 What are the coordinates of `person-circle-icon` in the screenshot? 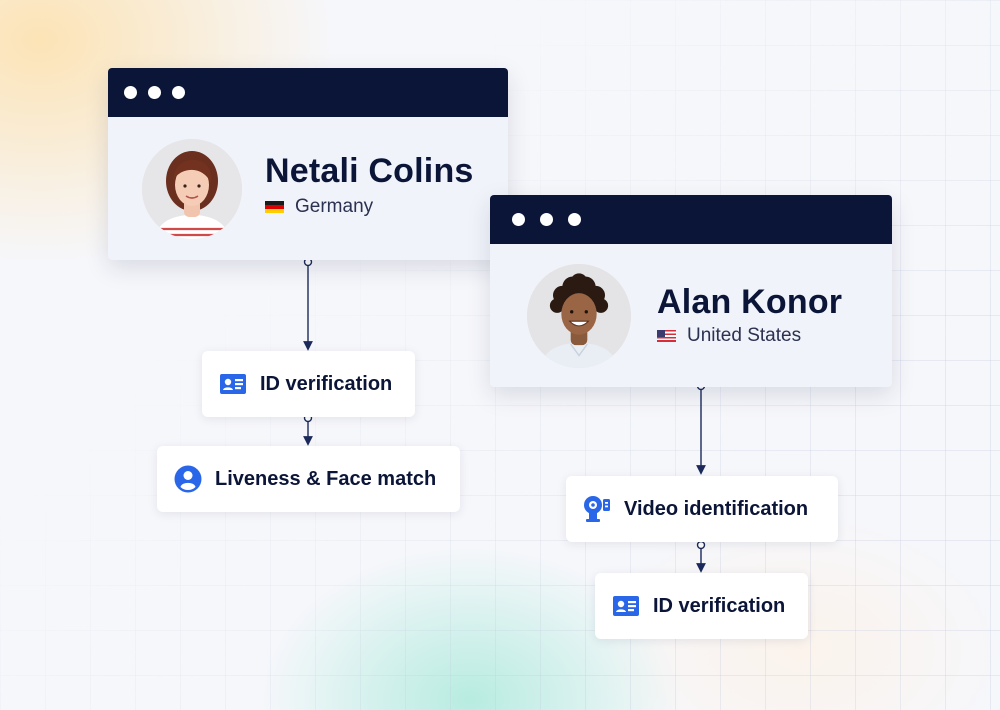 It's located at (188, 479).